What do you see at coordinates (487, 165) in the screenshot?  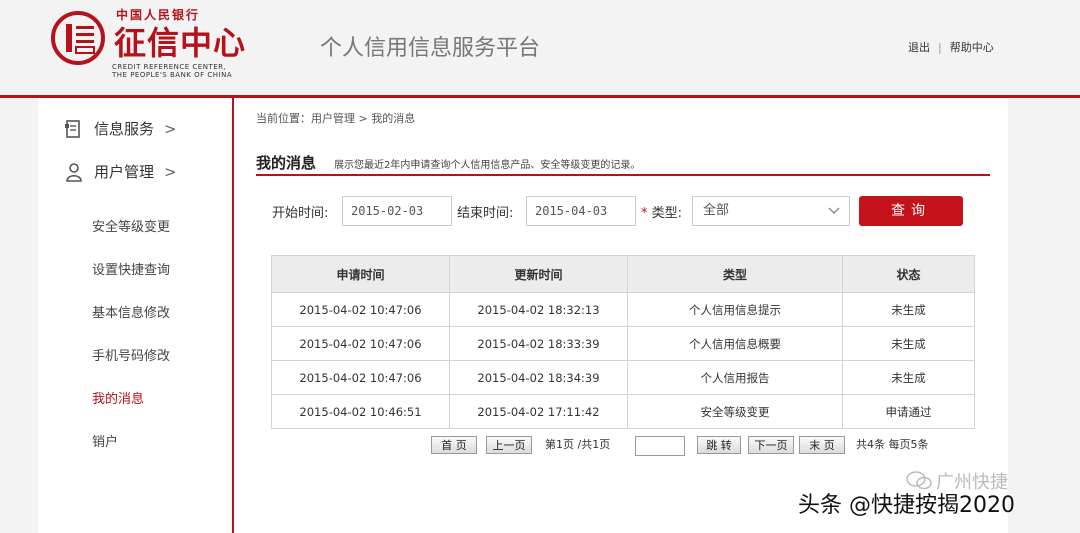 I see `page-description: 展示您最近2年内申请查询个人信用信息产品、安全等级变更的记录。` at bounding box center [487, 165].